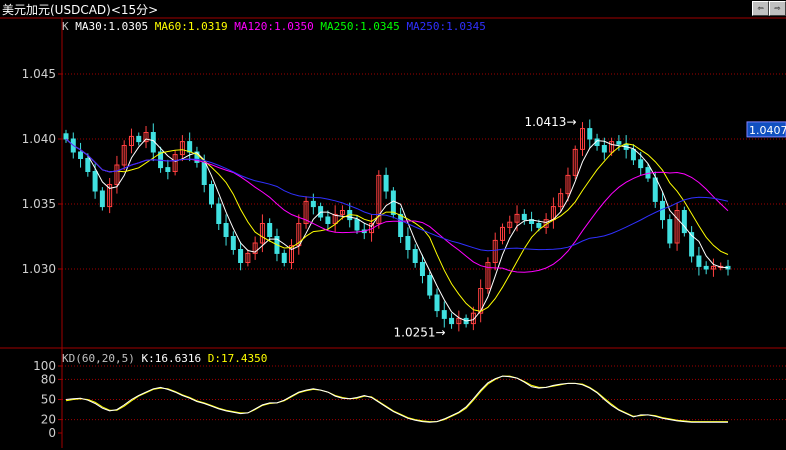 This screenshot has height=450, width=786. What do you see at coordinates (420, 333) in the screenshot?
I see `price-annotation: 1.0251→` at bounding box center [420, 333].